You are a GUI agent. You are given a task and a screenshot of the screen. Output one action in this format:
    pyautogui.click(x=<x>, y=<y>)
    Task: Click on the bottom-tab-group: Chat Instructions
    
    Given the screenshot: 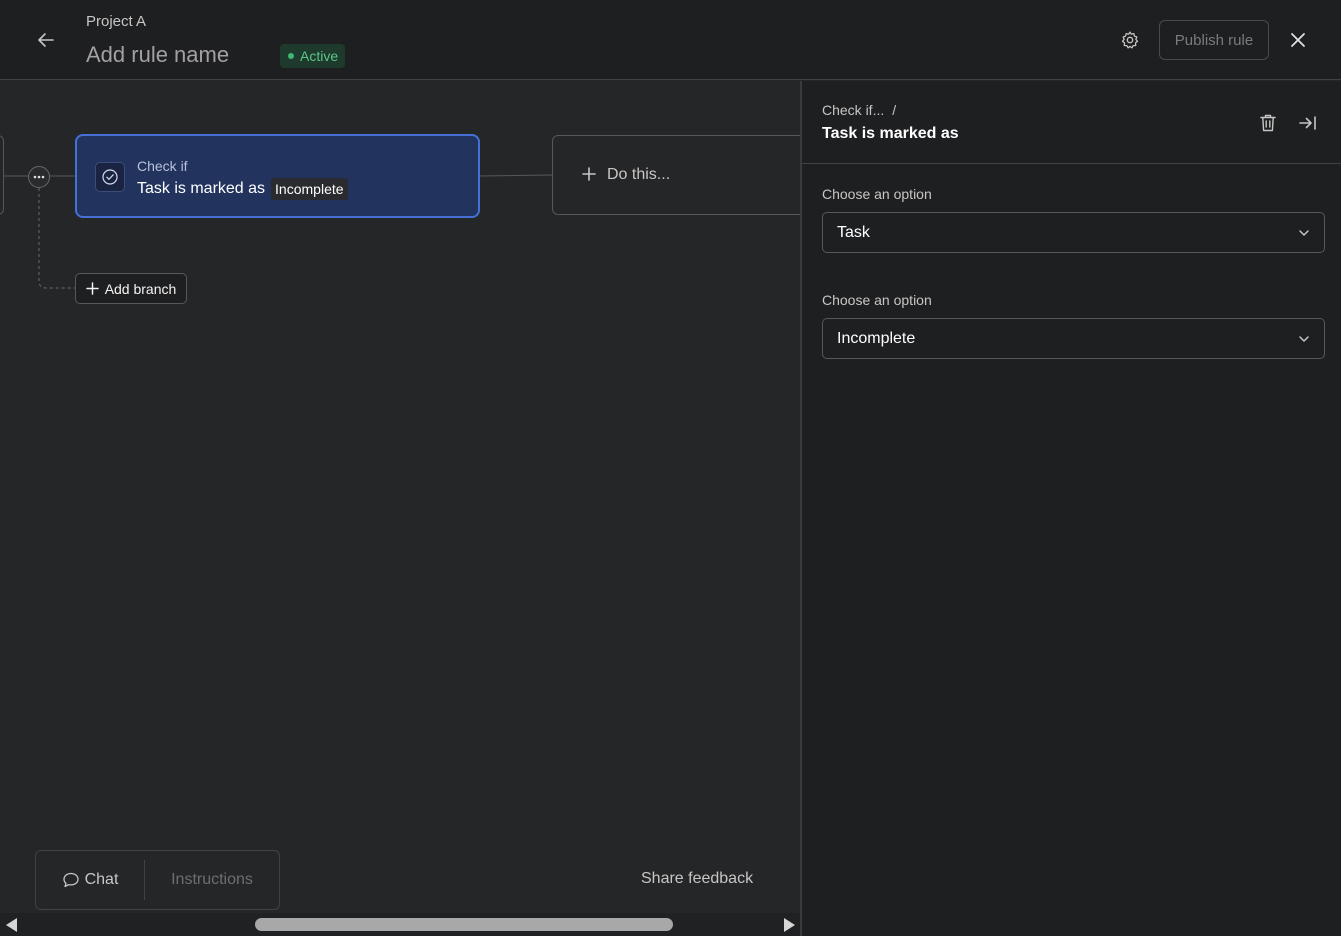 What is the action you would take?
    pyautogui.click(x=157, y=880)
    